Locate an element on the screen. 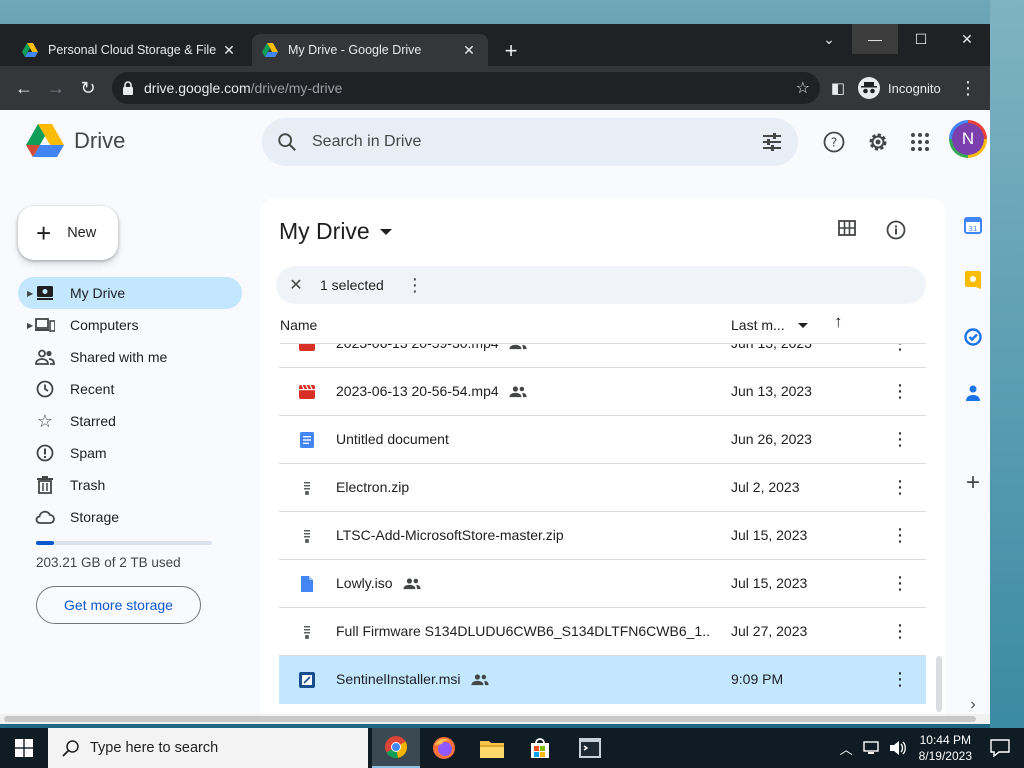 The width and height of the screenshot is (1024, 768). storage-progress-fill is located at coordinates (45, 543).